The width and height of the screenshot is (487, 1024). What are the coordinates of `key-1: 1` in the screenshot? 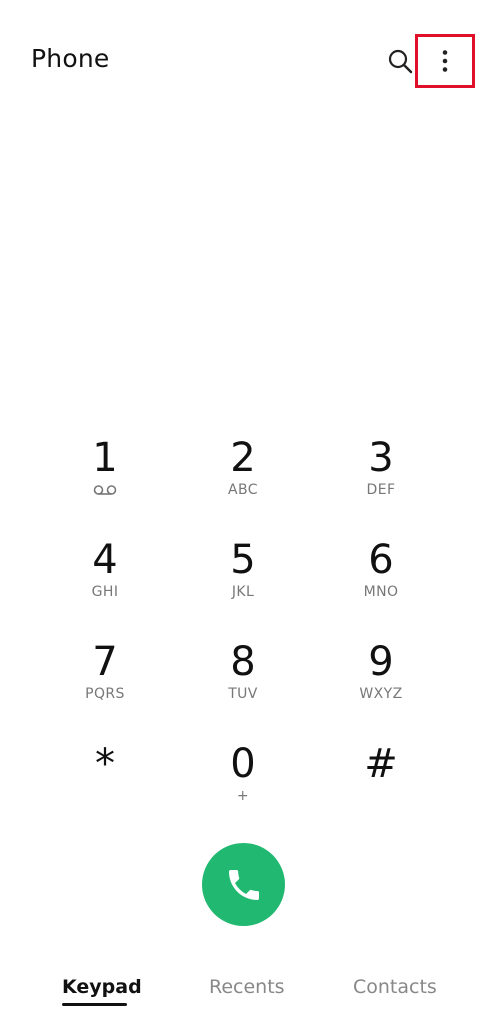 It's located at (105, 479).